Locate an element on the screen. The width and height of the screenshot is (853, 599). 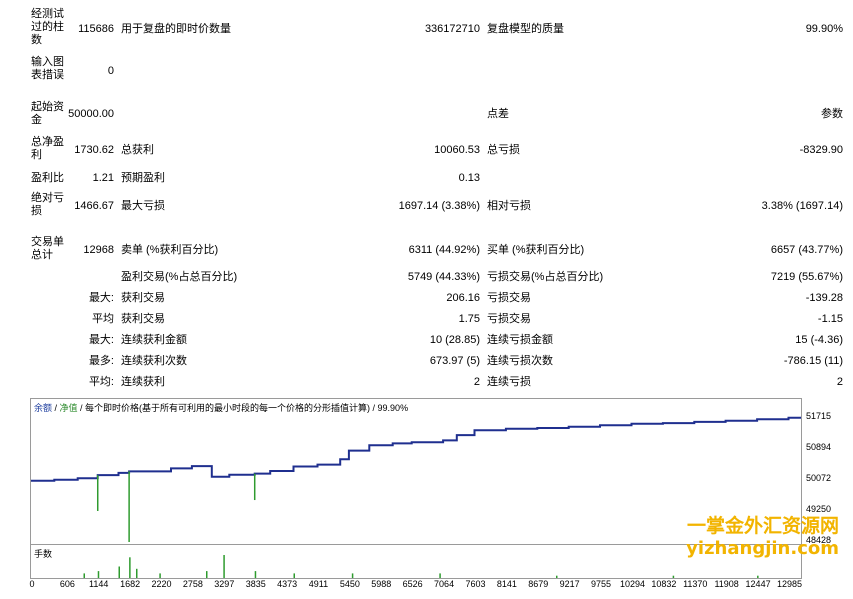
long-trades-value: 6657 (43.77%) is located at coordinates (806, 250).